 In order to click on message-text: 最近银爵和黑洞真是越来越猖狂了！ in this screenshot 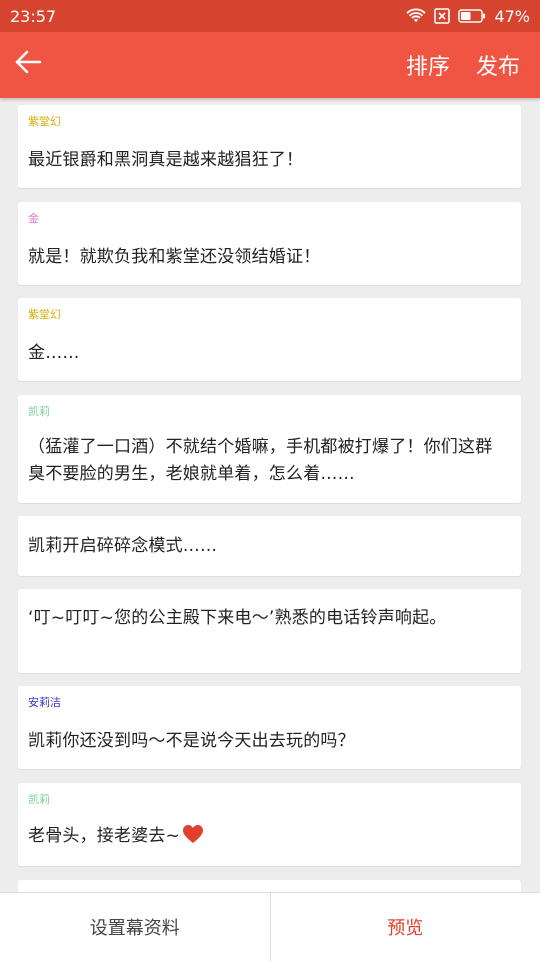, I will do `click(268, 160)`.